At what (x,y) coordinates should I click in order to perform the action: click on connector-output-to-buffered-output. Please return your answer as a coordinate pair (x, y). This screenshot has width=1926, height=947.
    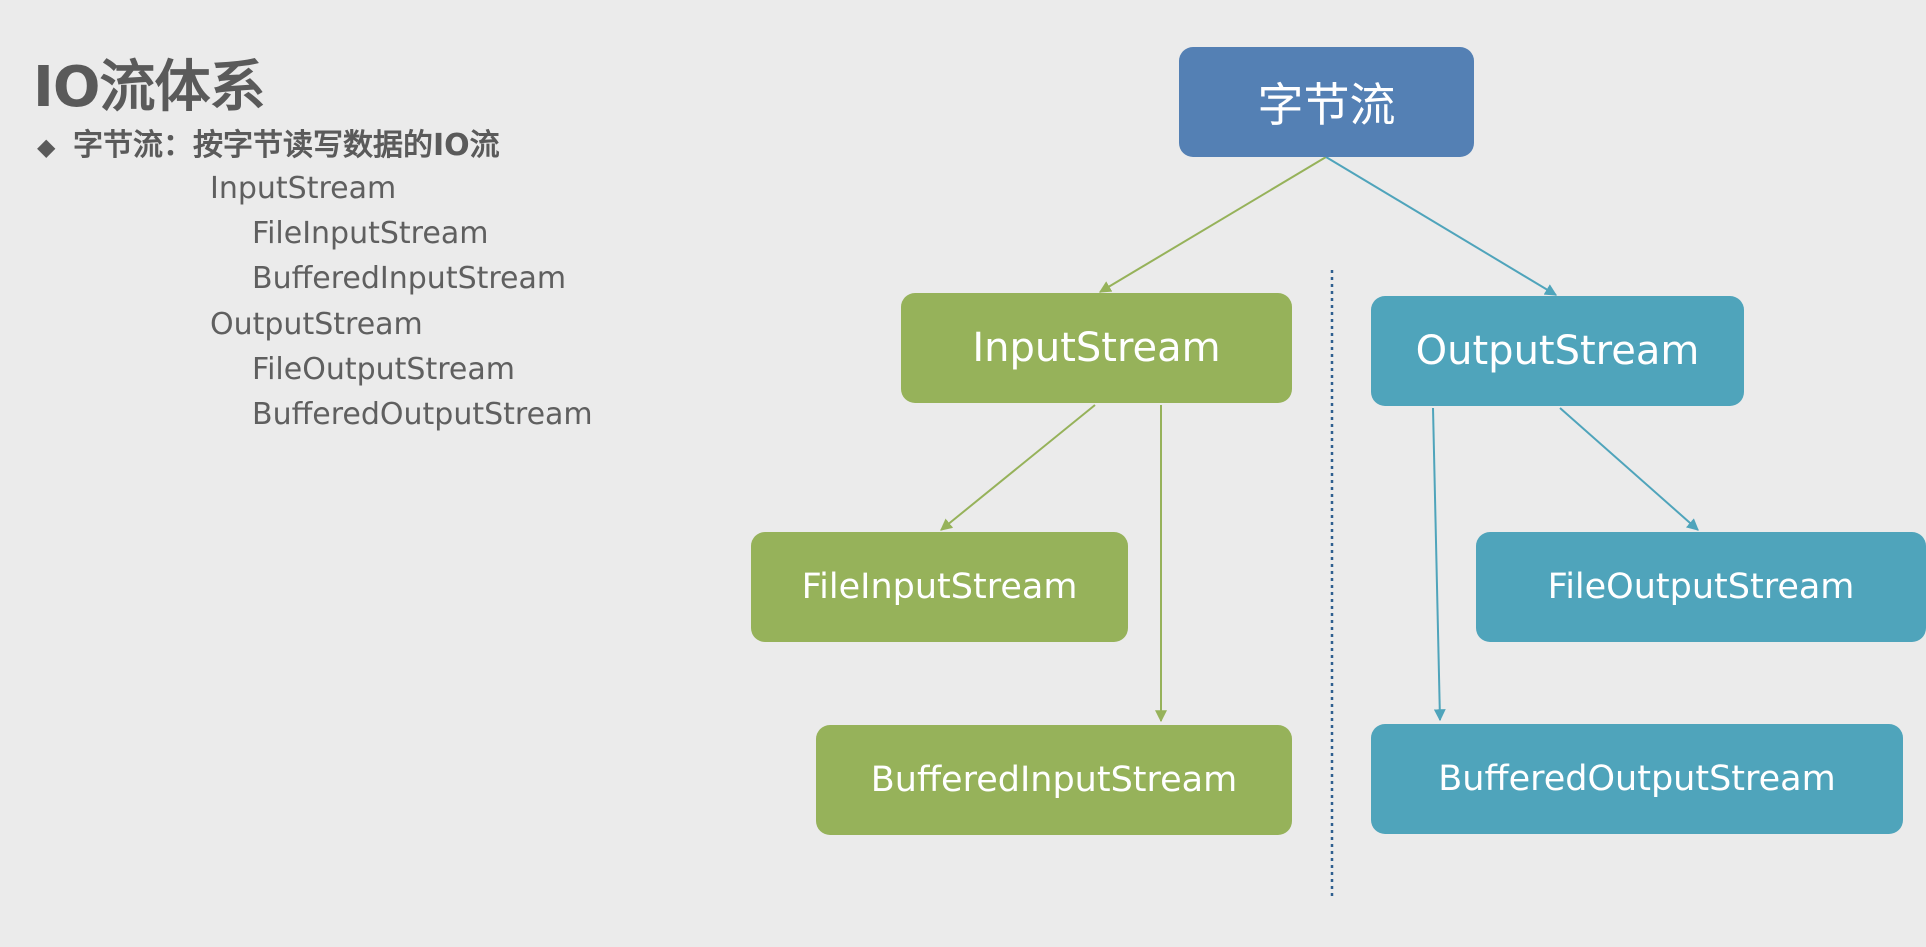
    Looking at the image, I should click on (1439, 564).